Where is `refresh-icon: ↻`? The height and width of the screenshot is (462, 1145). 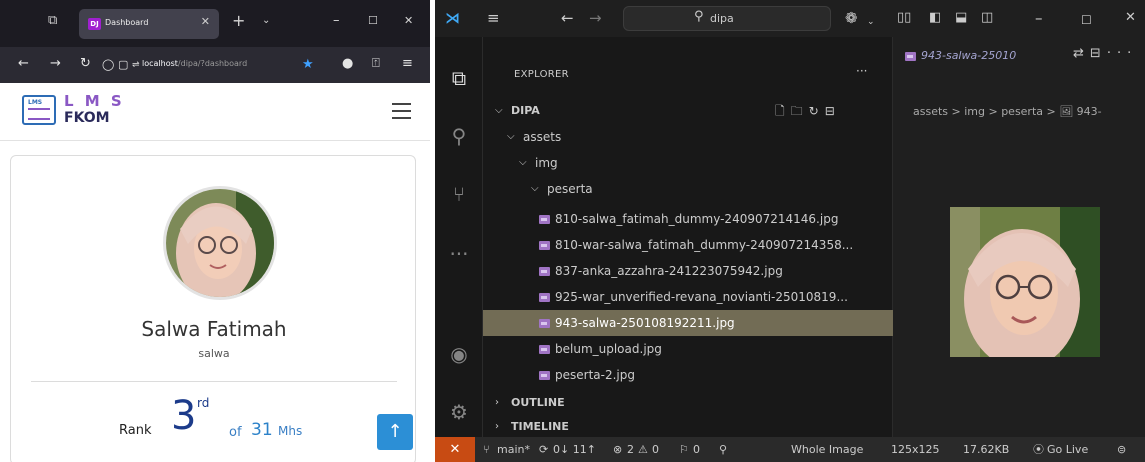
refresh-icon: ↻ is located at coordinates (817, 111).